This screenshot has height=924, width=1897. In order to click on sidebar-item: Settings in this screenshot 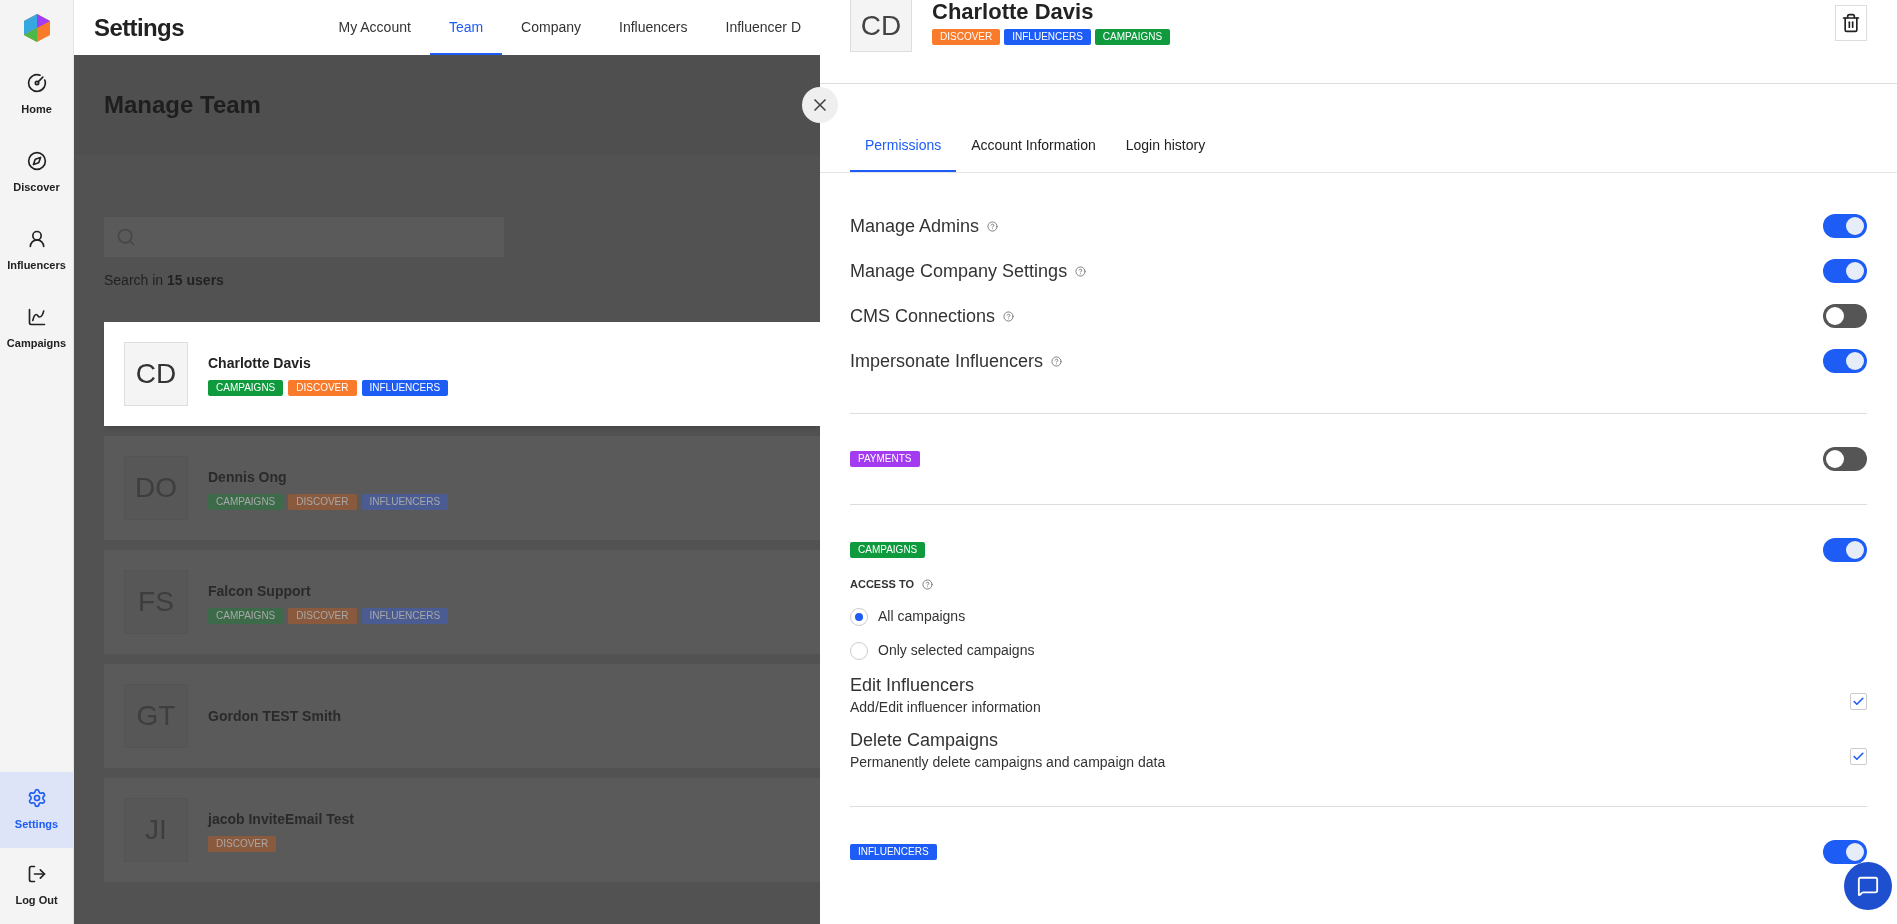, I will do `click(36, 810)`.